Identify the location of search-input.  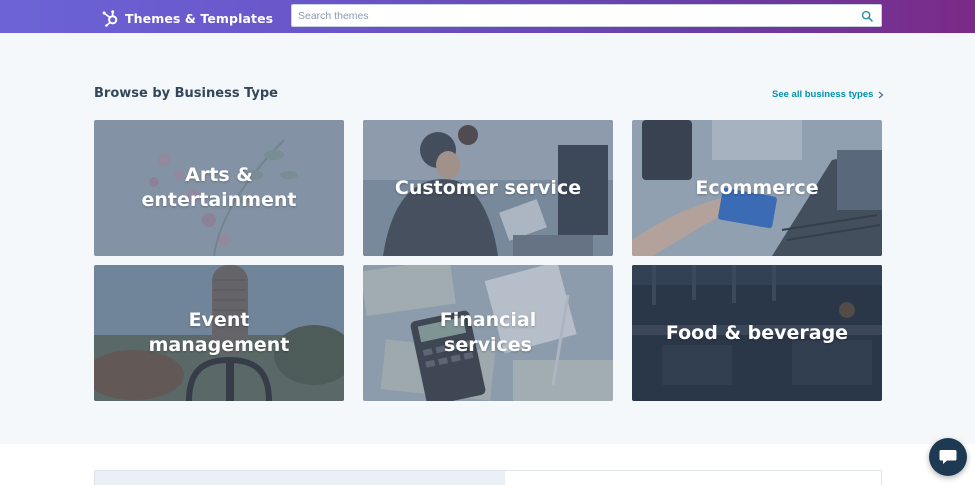
(572, 15).